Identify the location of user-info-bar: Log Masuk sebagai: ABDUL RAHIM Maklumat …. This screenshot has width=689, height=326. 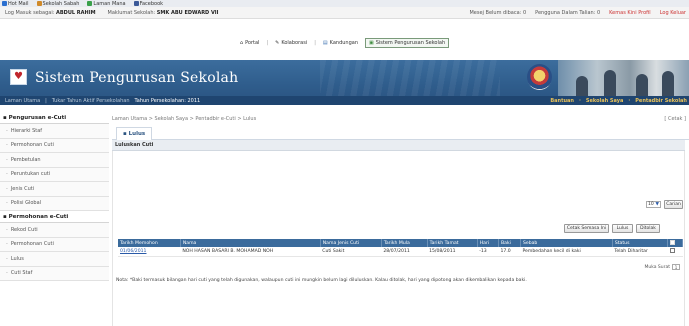
(344, 13).